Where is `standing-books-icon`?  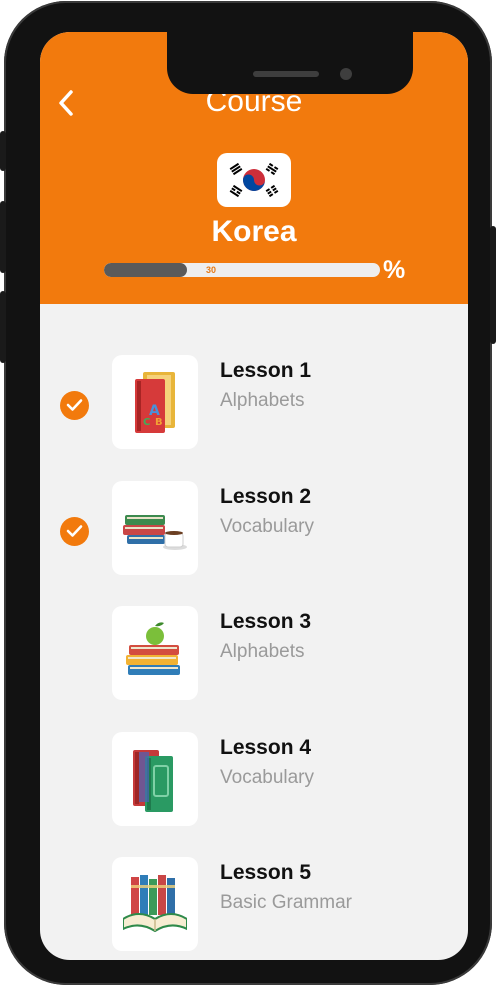 standing-books-icon is located at coordinates (153, 781).